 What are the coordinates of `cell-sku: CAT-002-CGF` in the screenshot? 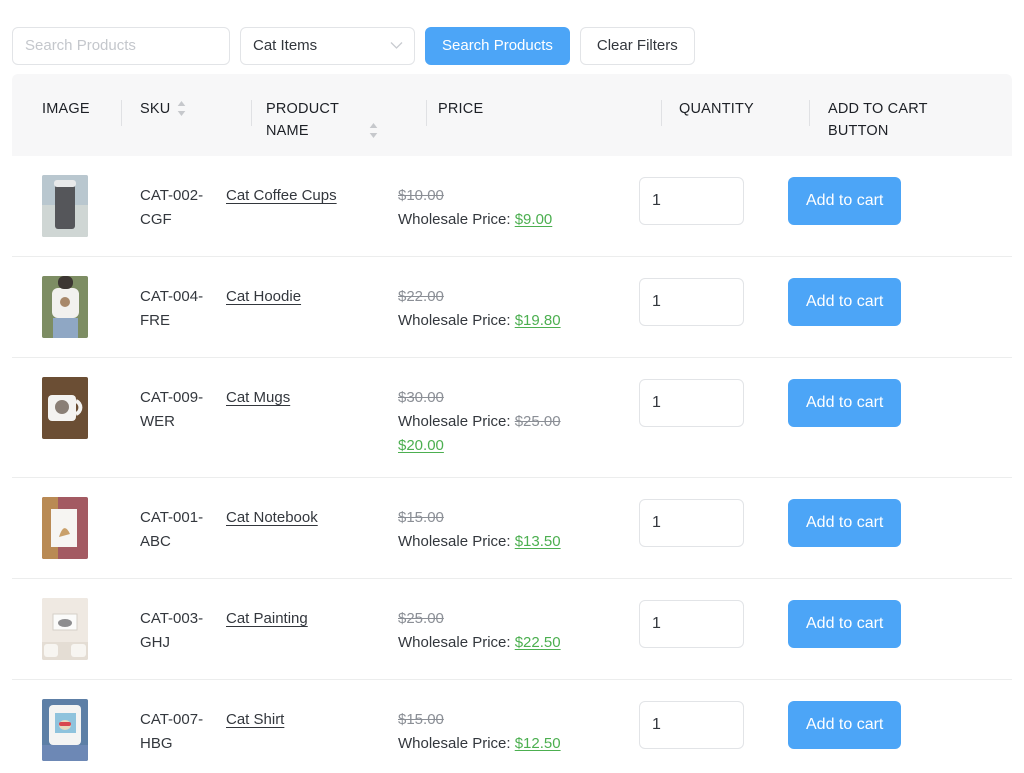 It's located at (172, 207).